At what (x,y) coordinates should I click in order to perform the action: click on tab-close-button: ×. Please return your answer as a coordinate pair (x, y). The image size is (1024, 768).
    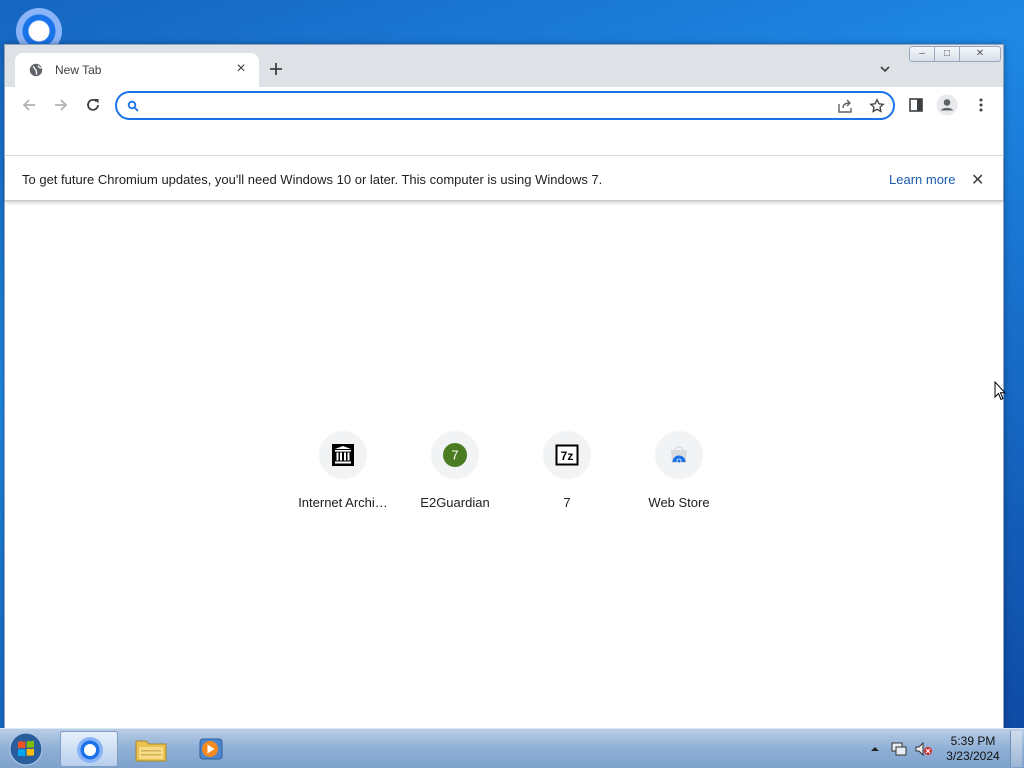
    Looking at the image, I should click on (241, 69).